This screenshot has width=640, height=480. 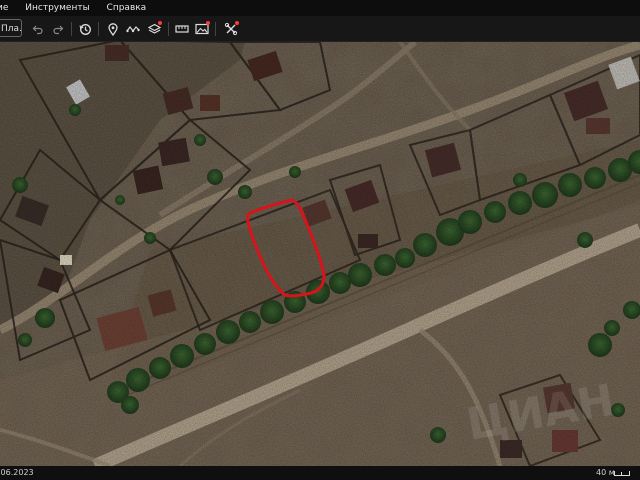 I want to click on menu-item-help: Справка, so click(x=127, y=8).